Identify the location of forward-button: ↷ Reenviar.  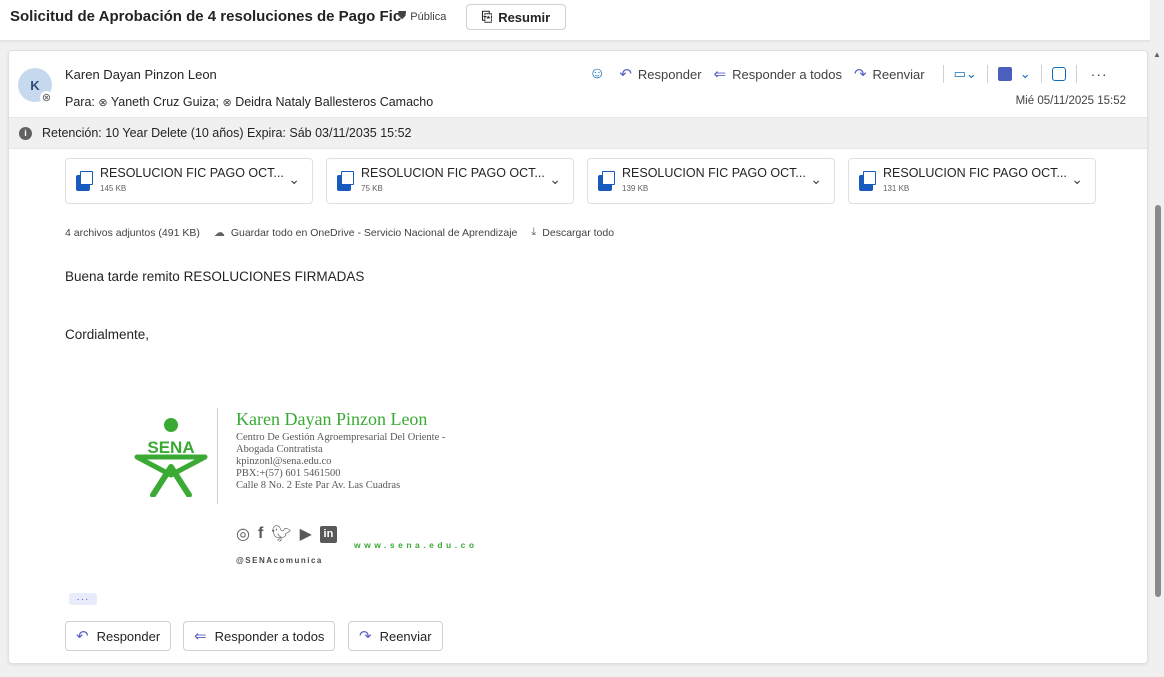
(889, 74).